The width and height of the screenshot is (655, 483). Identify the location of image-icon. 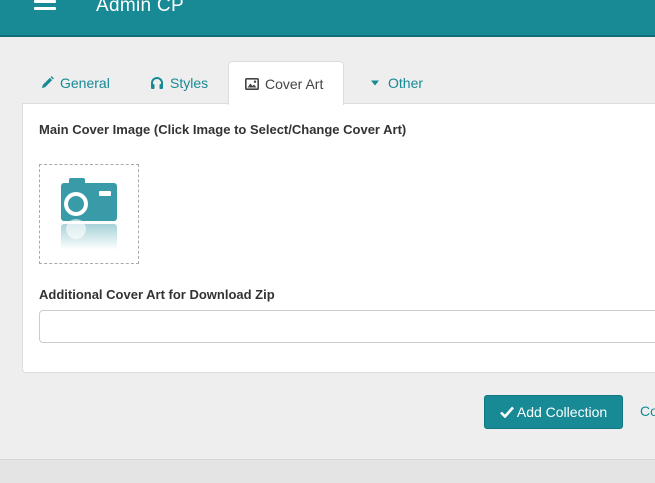
(252, 84).